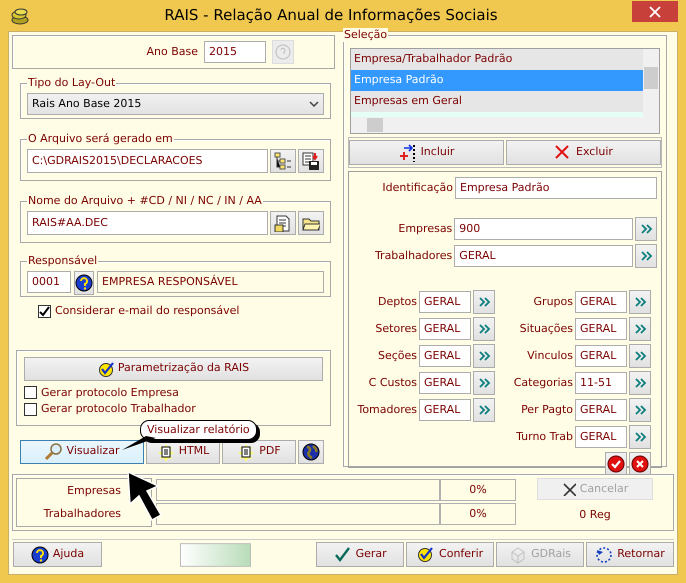 This screenshot has width=686, height=583. Describe the element at coordinates (426, 152) in the screenshot. I see `selection-button: Incluir` at that location.